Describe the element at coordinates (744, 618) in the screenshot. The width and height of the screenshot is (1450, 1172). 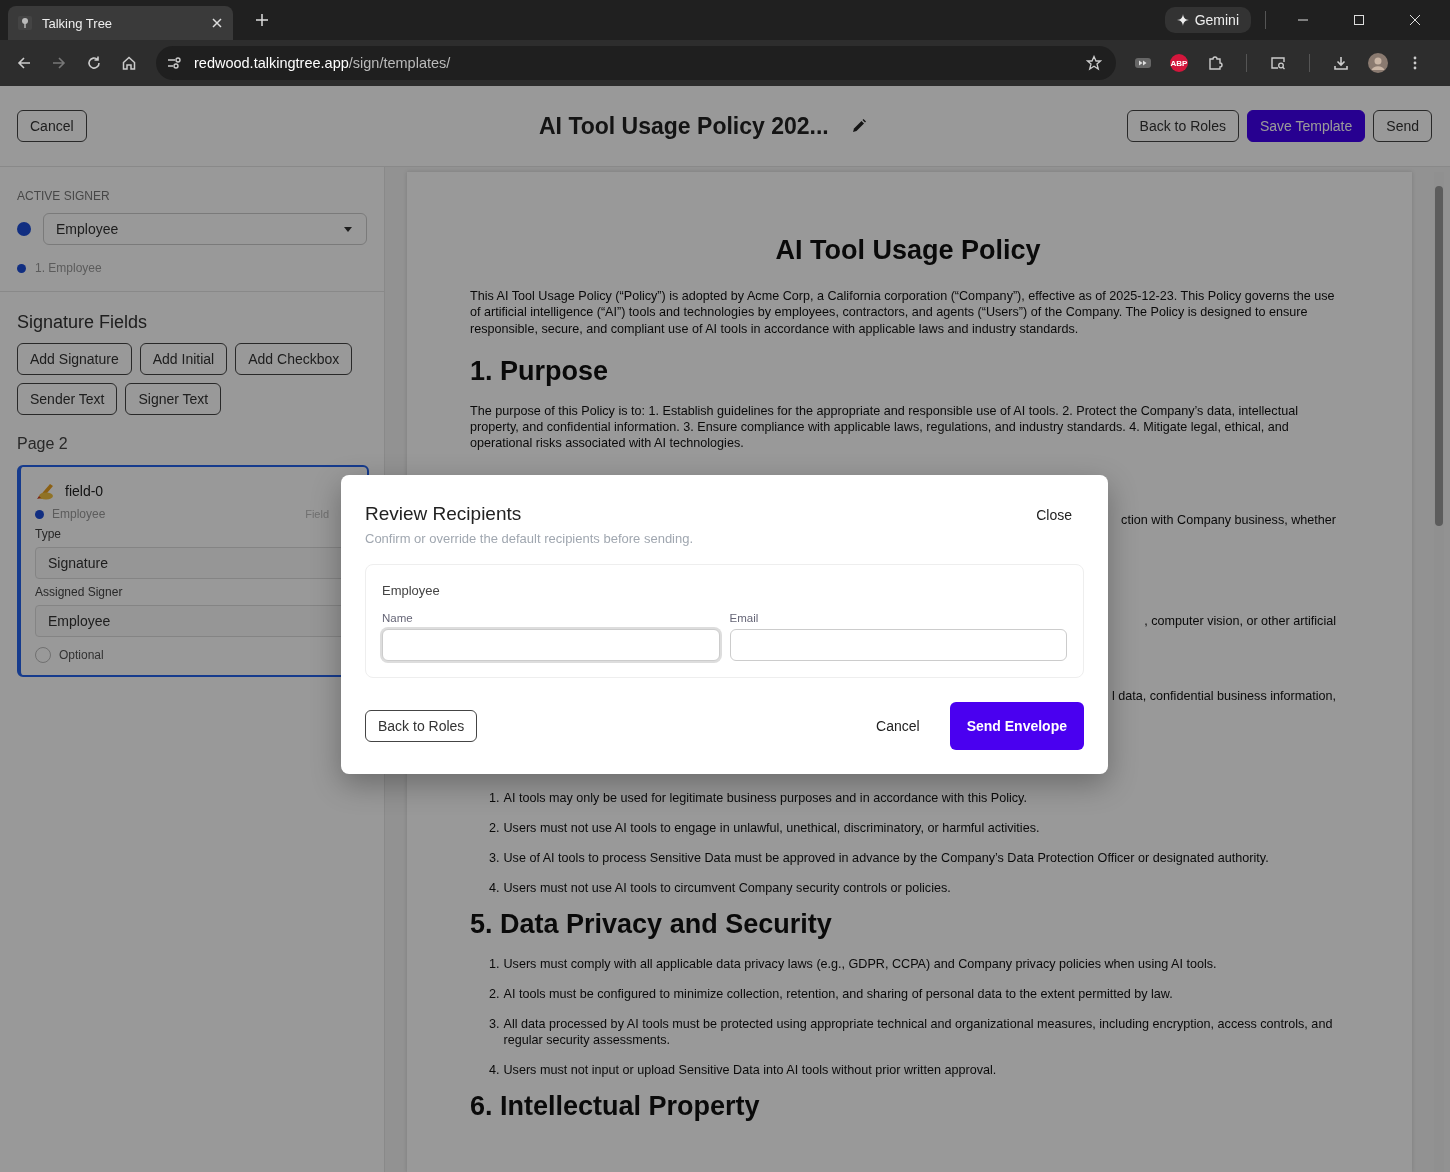
I see `email-label: Email` at that location.